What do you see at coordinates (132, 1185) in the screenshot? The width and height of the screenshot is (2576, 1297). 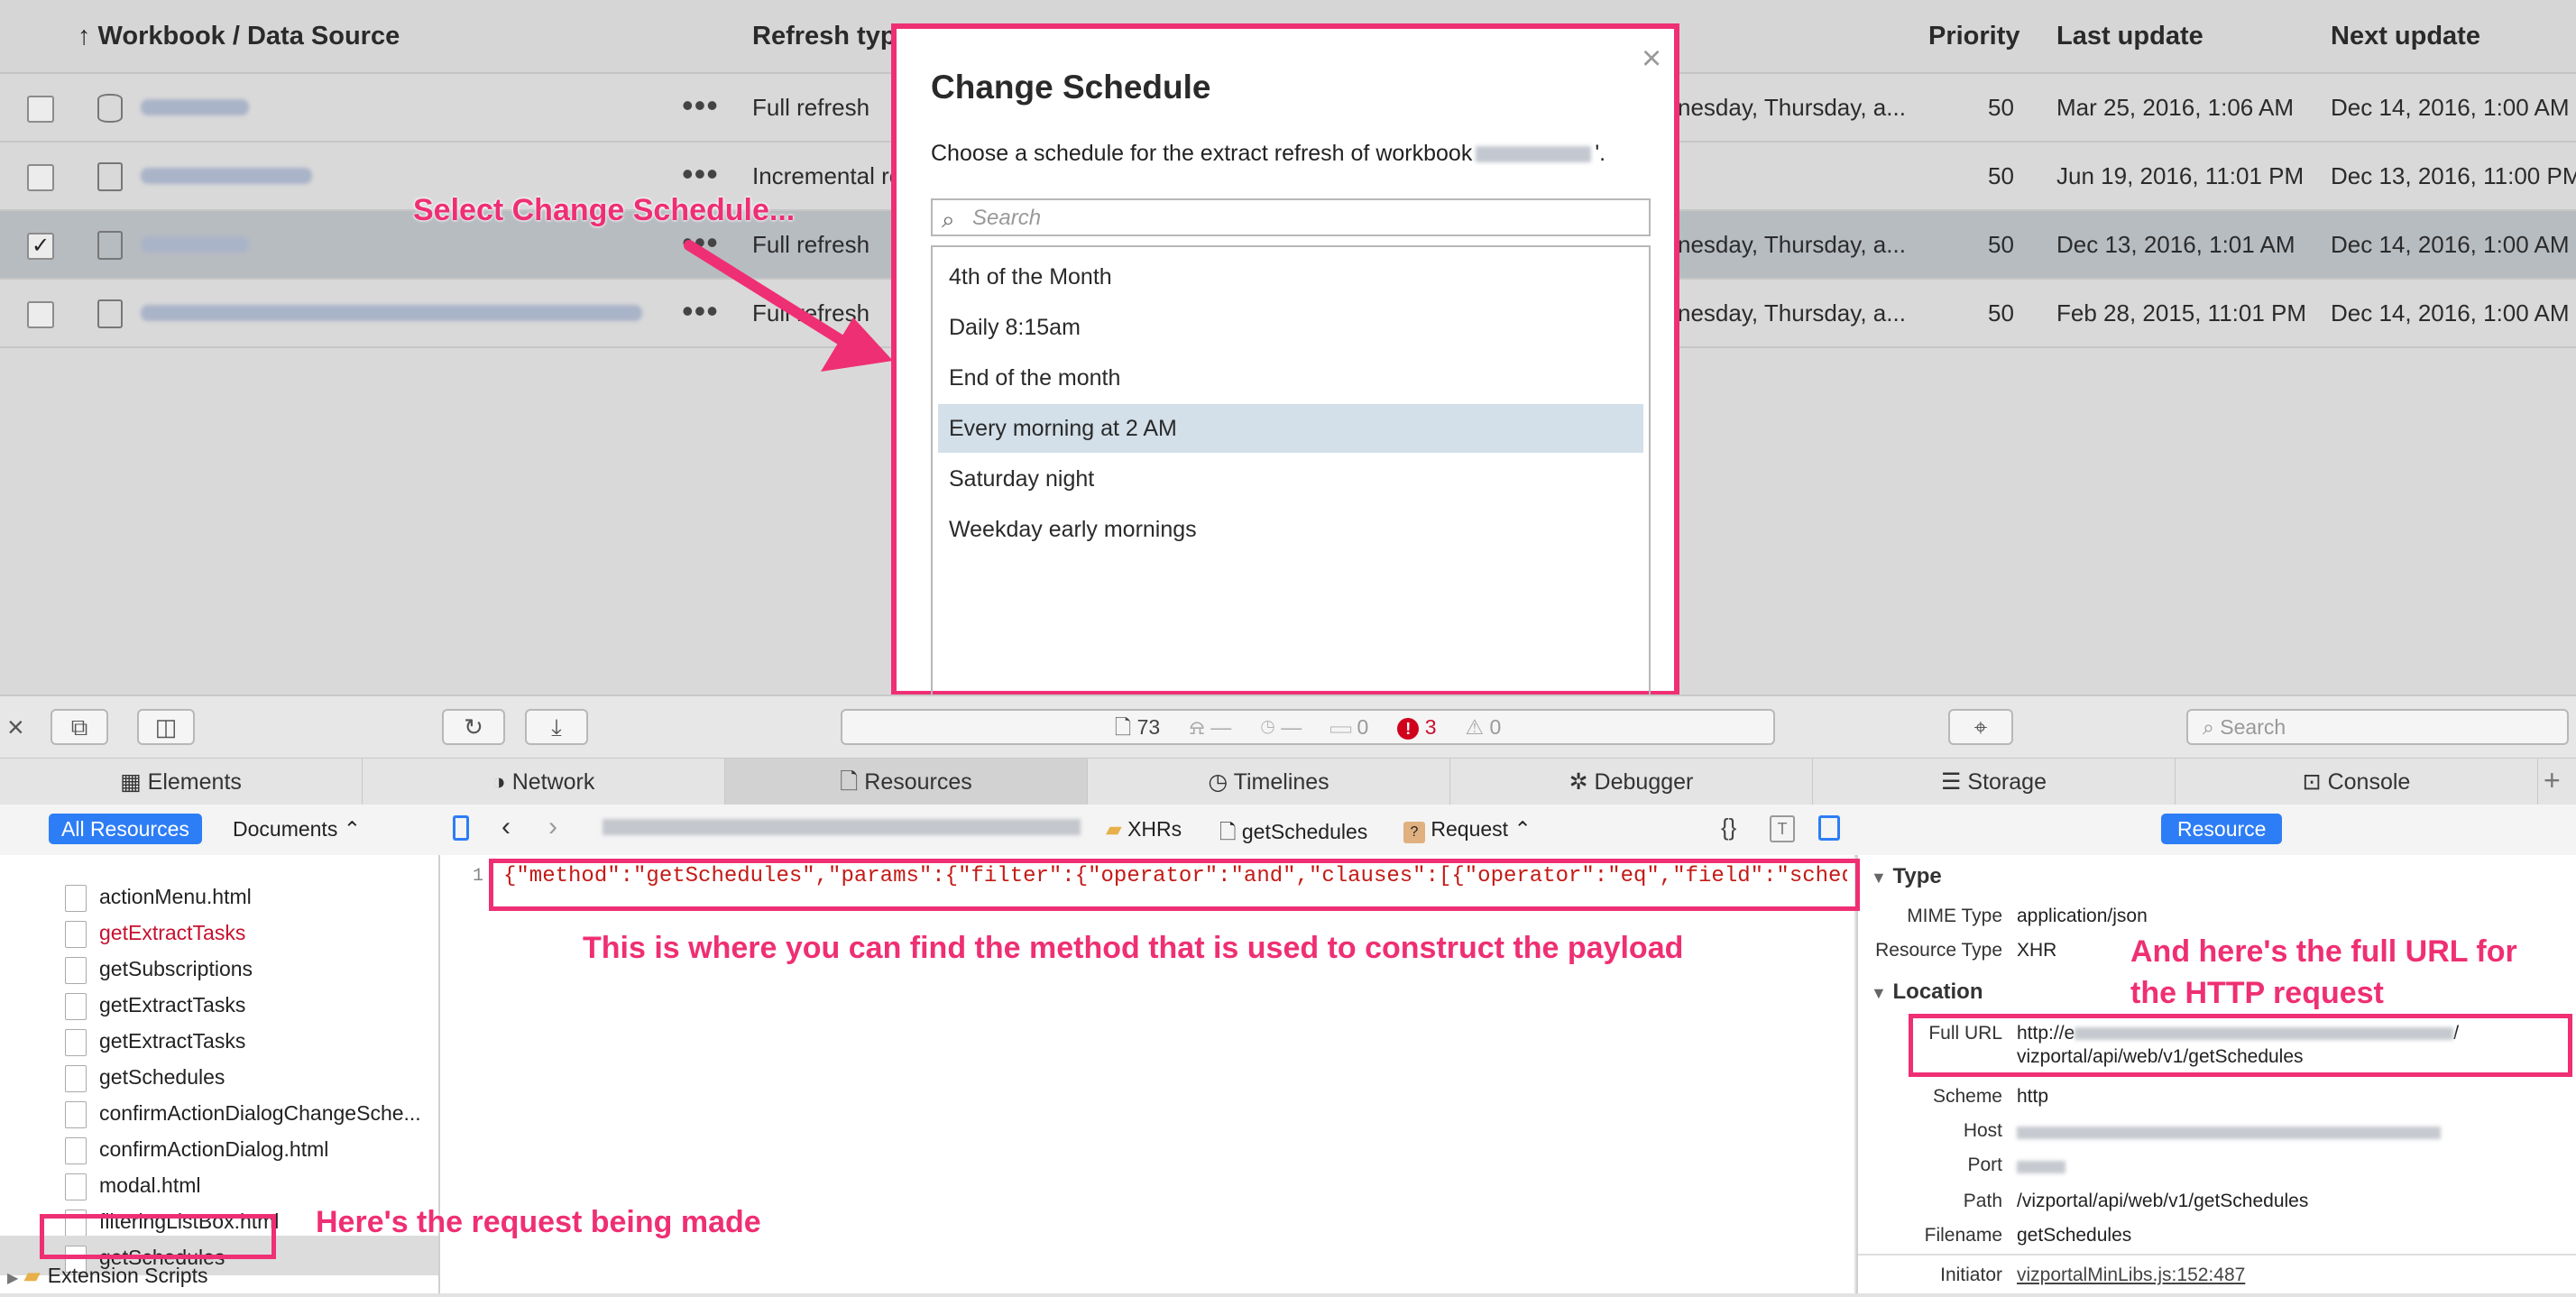 I see `sidebar-item: modal.html` at bounding box center [132, 1185].